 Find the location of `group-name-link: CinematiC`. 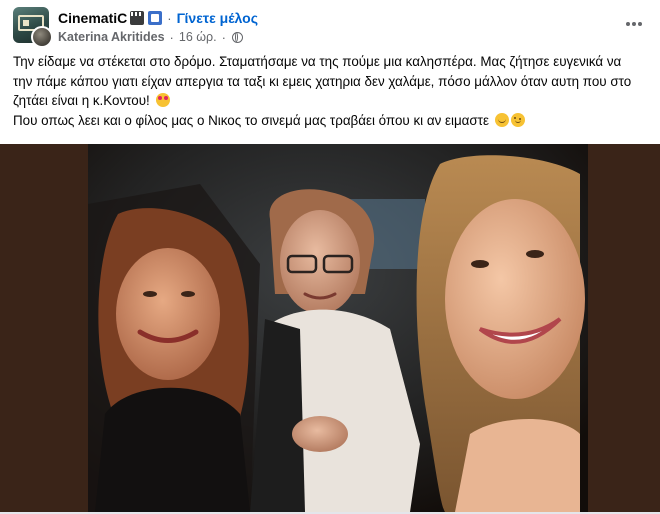

group-name-link: CinematiC is located at coordinates (92, 18).